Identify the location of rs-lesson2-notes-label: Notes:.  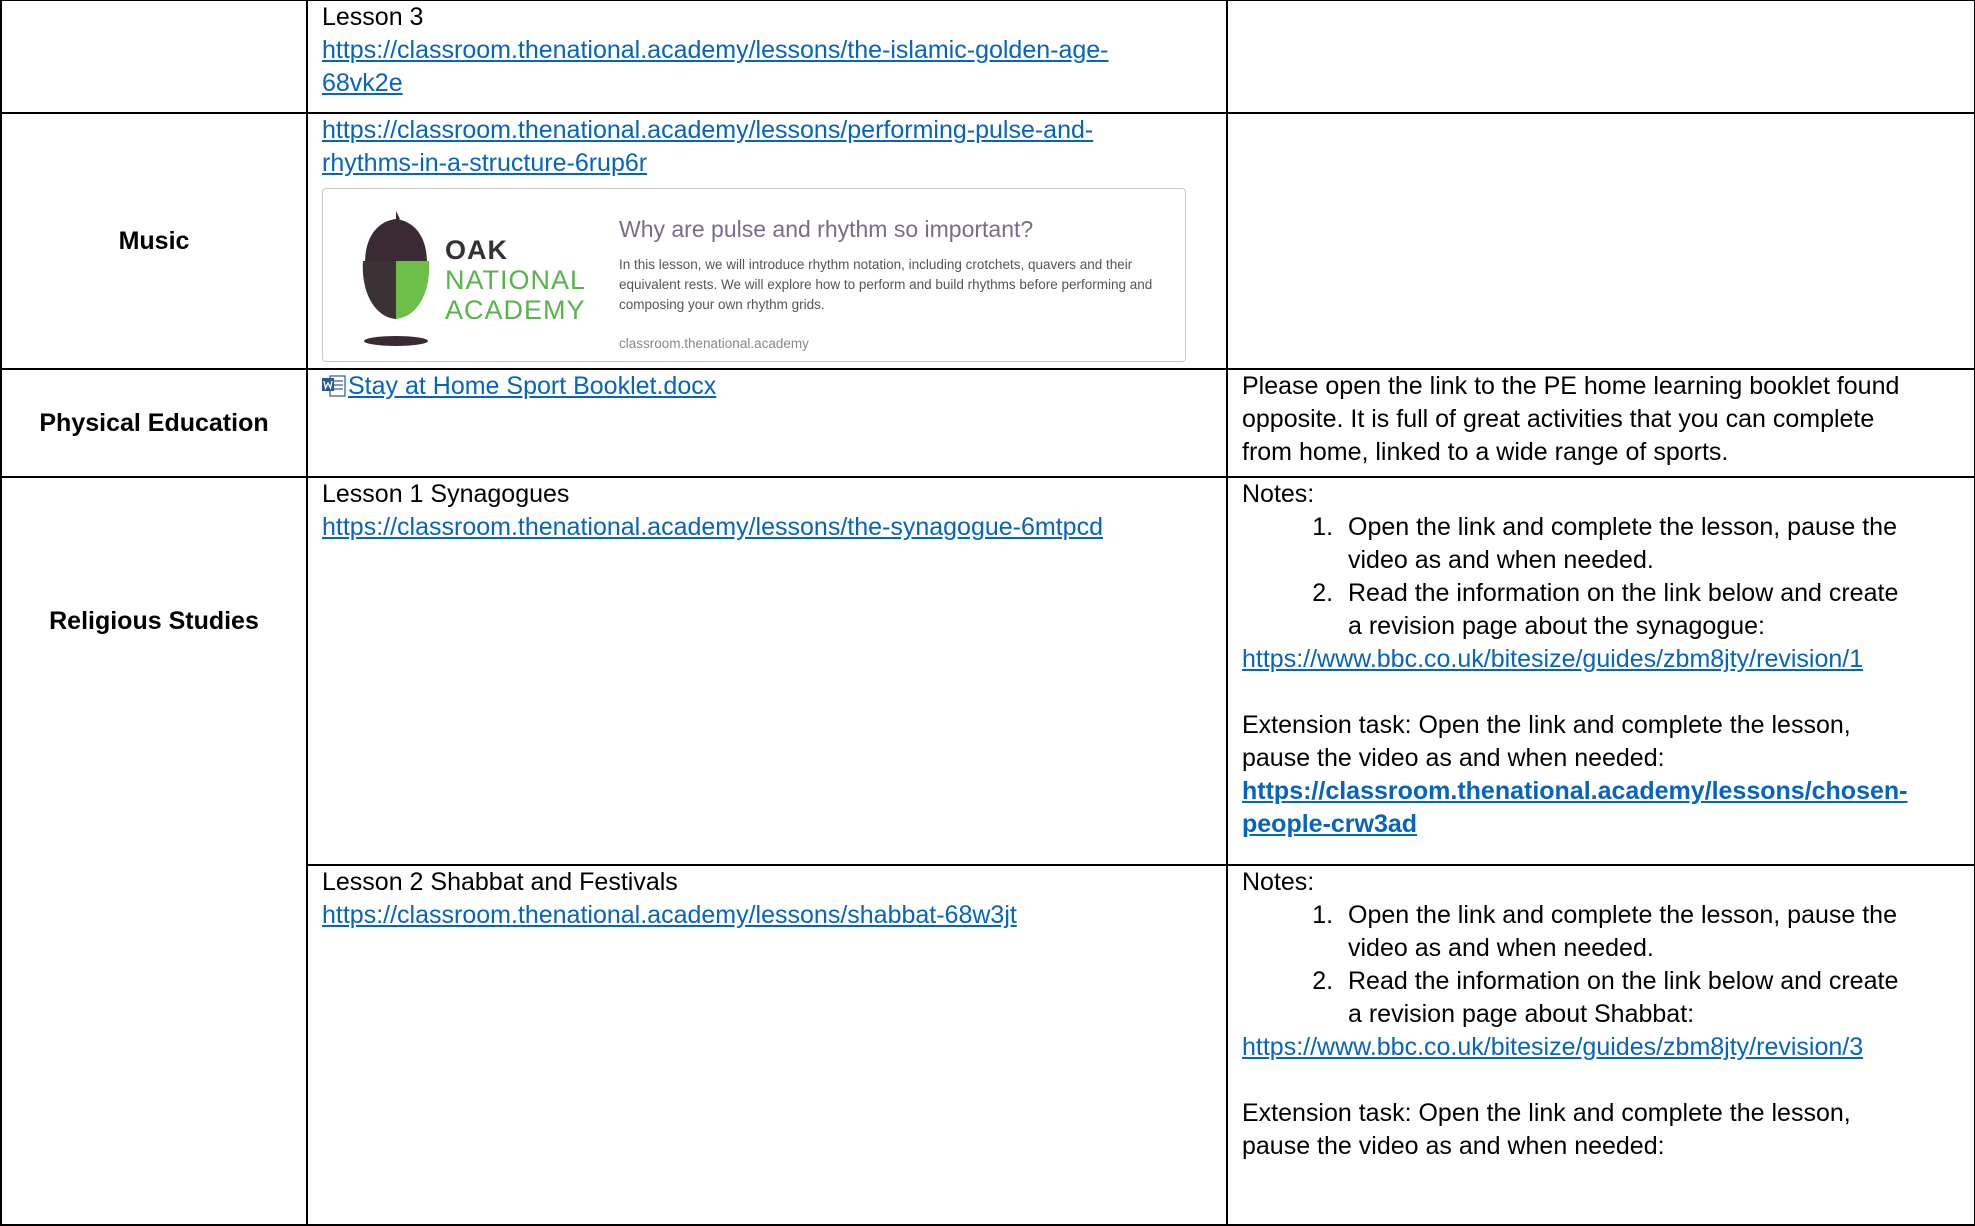
(1278, 882).